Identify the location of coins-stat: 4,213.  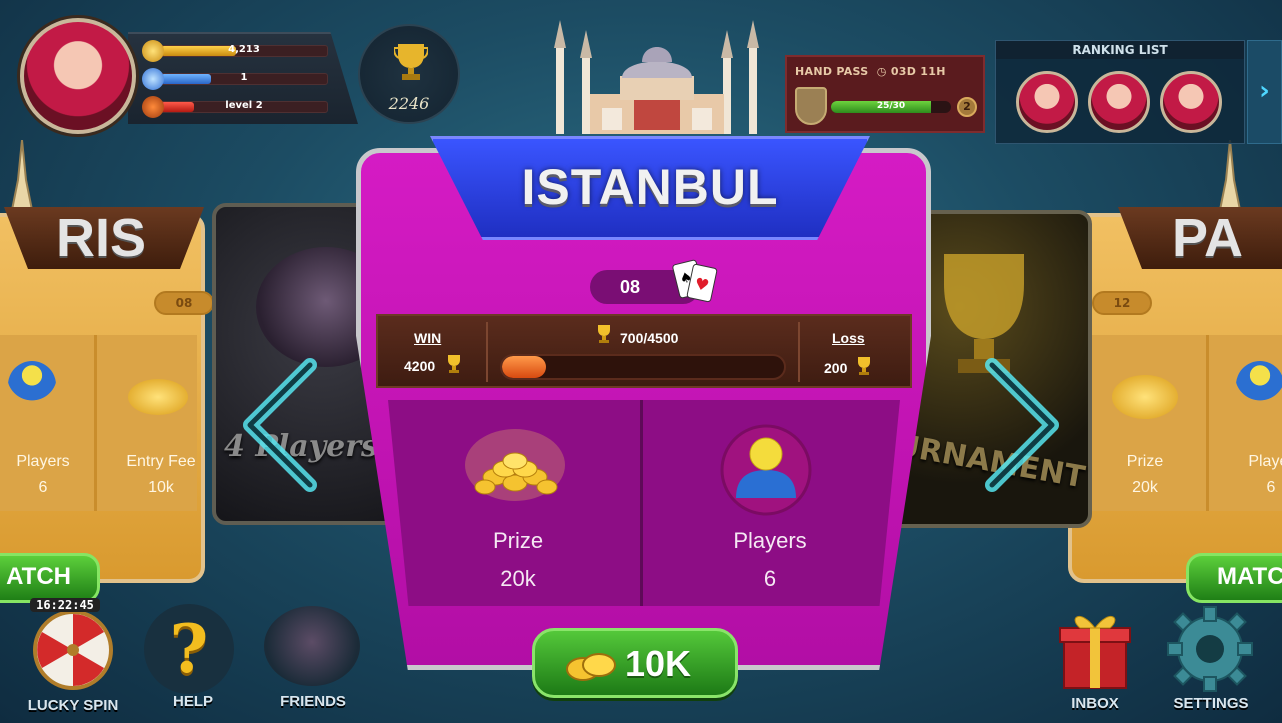
(237, 51).